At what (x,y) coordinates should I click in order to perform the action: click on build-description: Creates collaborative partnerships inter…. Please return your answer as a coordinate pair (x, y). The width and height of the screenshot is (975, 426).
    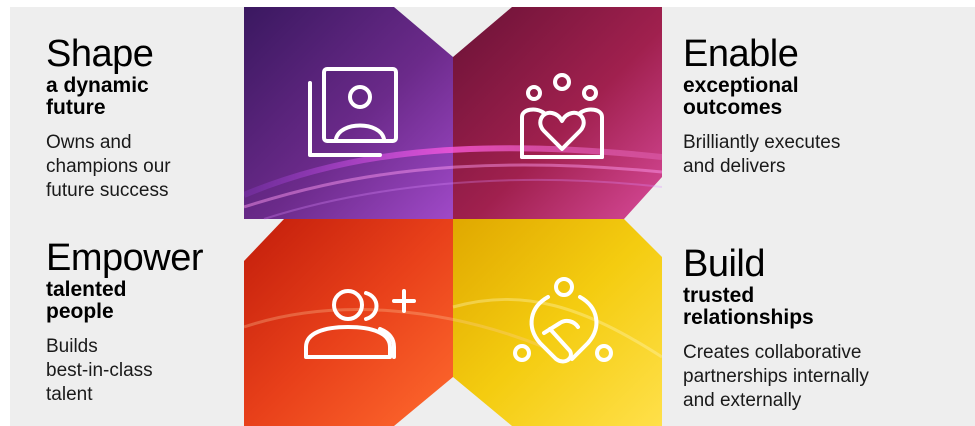
    Looking at the image, I should click on (818, 377).